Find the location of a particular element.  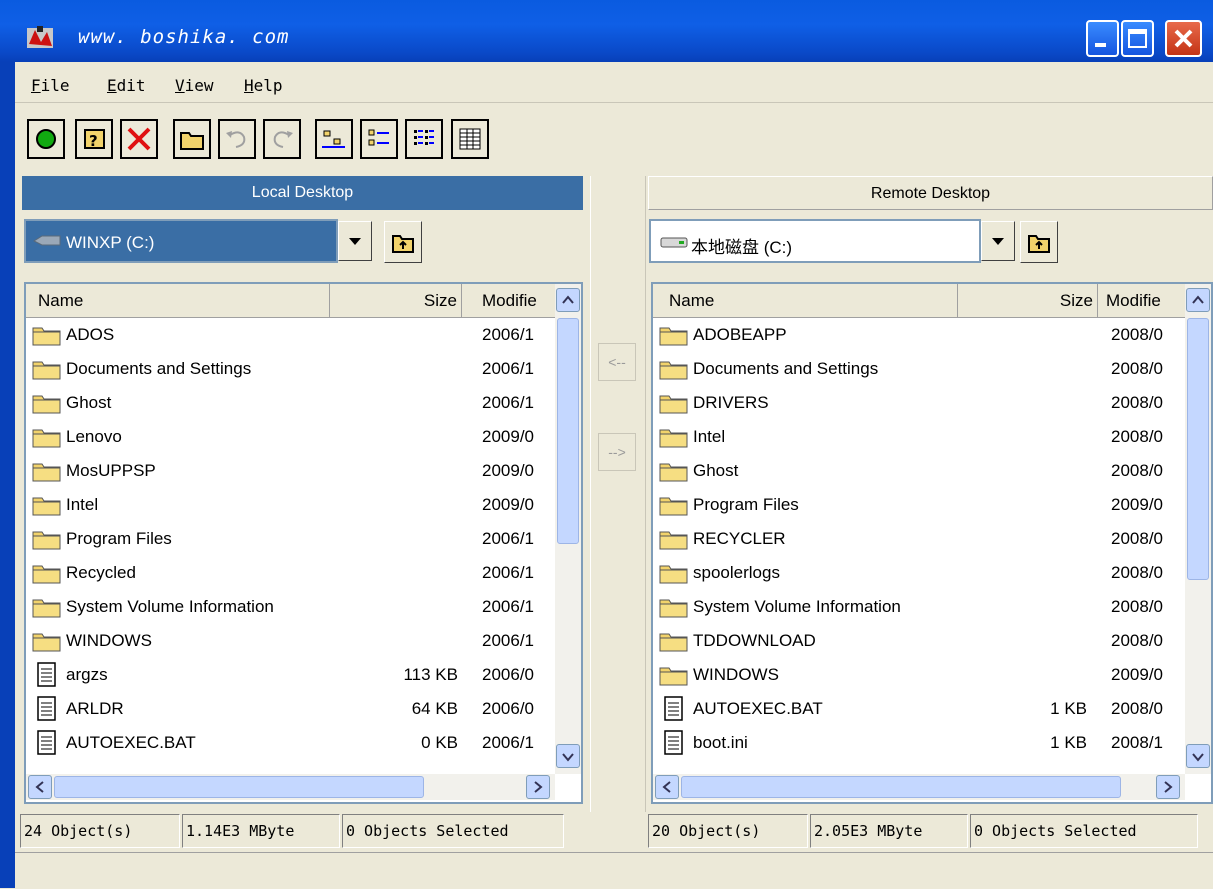

folder-row: Program Files 2009/0 is located at coordinates (917, 505).